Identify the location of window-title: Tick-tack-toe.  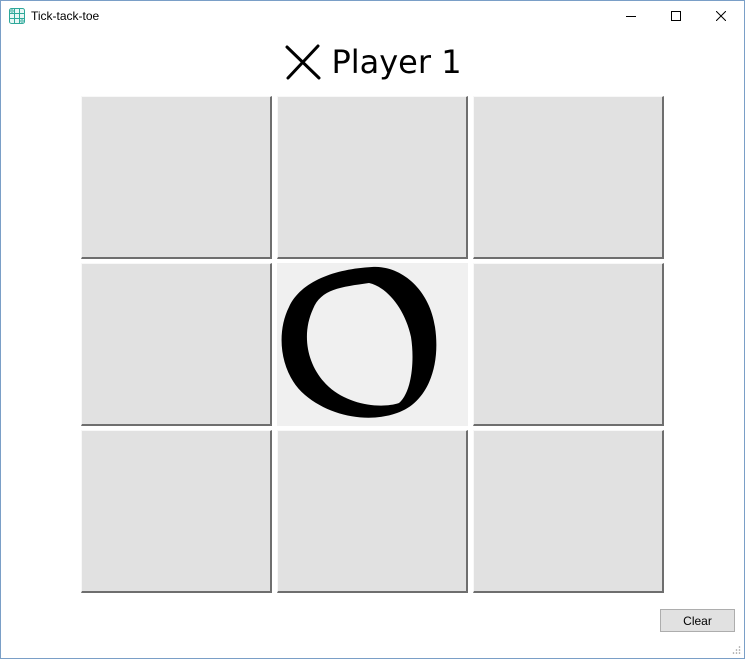
(65, 16).